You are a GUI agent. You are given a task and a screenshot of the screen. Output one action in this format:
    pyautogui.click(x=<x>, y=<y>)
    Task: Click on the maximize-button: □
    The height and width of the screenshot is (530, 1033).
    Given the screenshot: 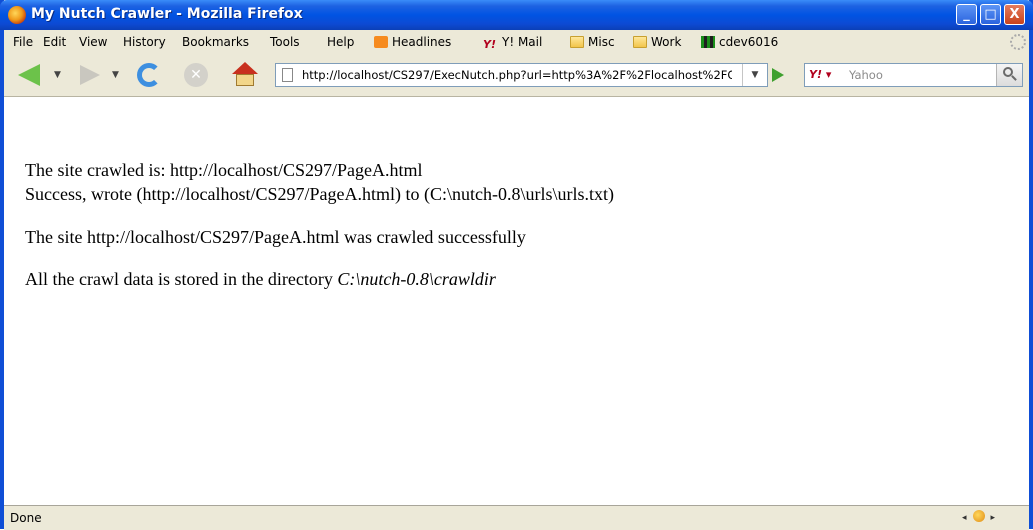 What is the action you would take?
    pyautogui.click(x=990, y=14)
    